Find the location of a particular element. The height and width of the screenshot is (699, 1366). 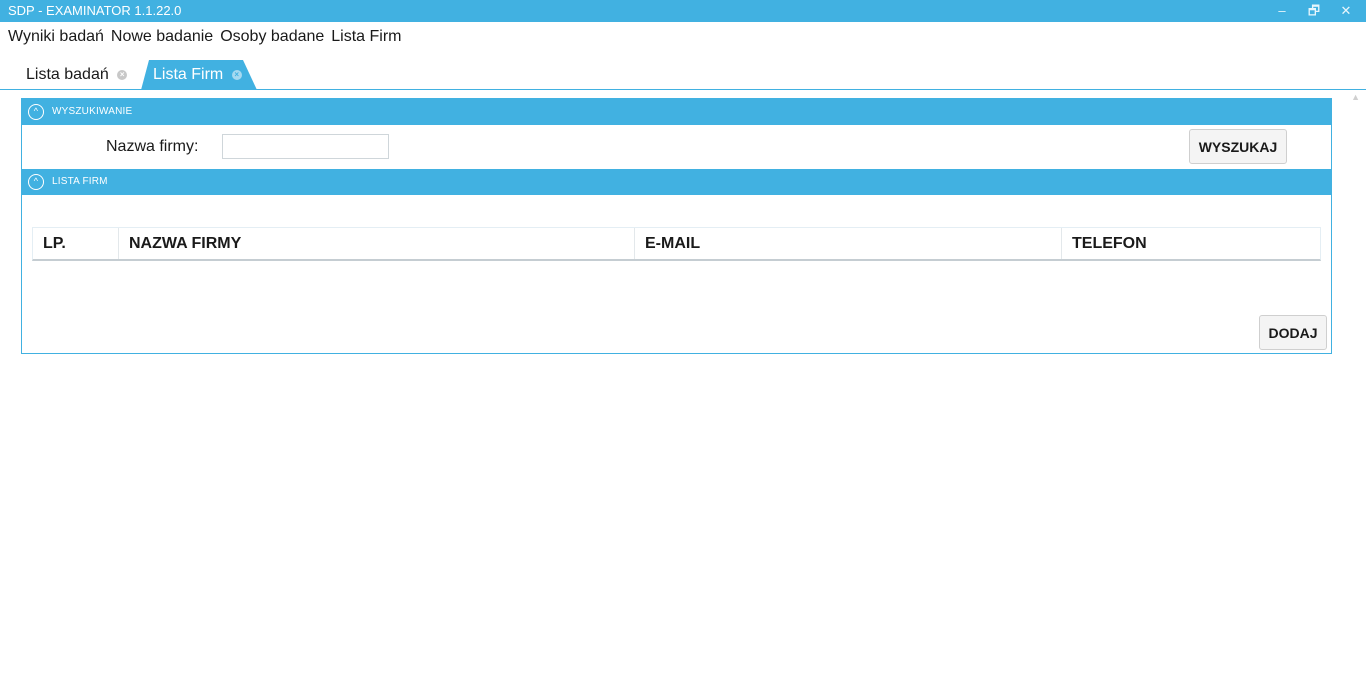

search-button: WYSZUKAJ is located at coordinates (1238, 146).